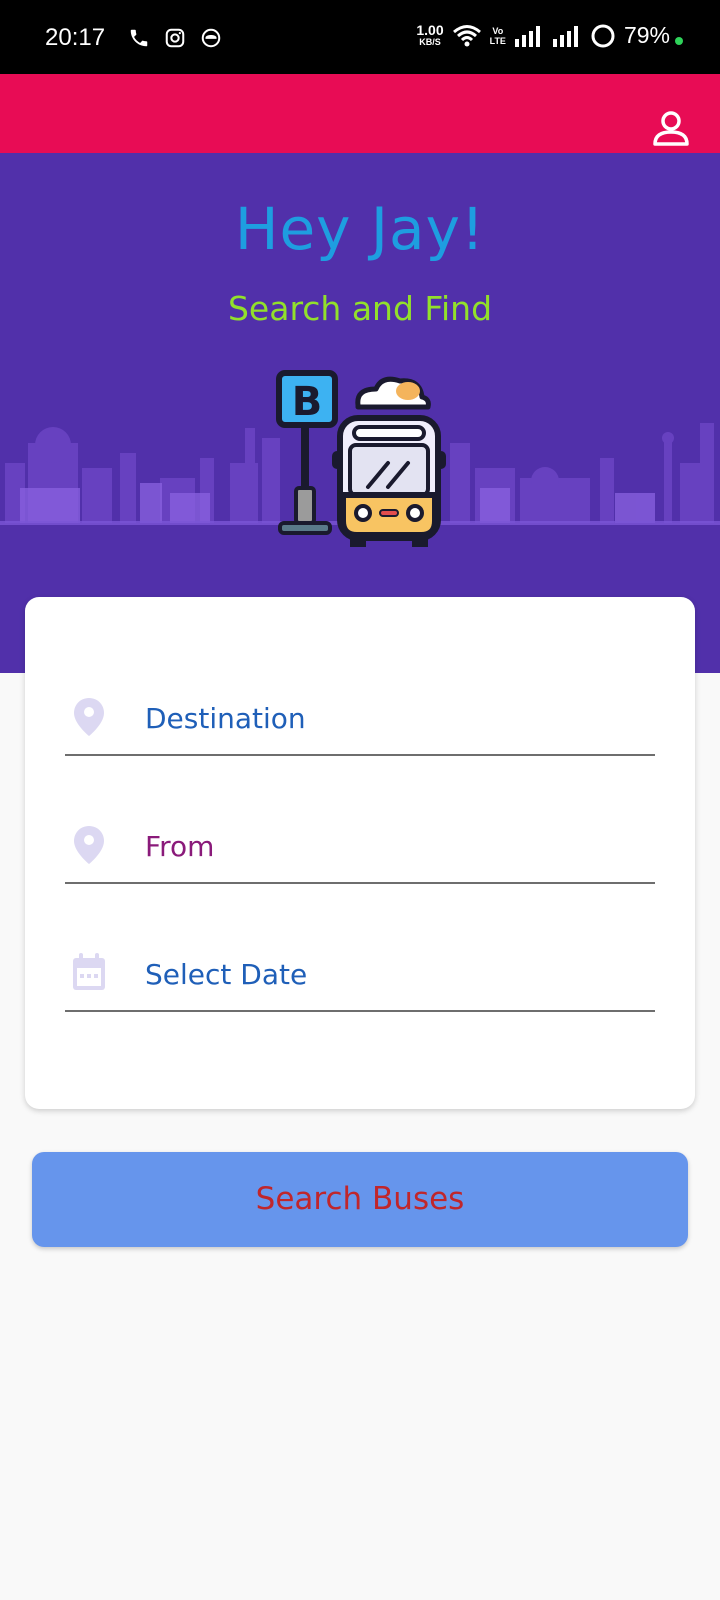 The image size is (720, 1600). I want to click on bus-stop-letter: B, so click(307, 402).